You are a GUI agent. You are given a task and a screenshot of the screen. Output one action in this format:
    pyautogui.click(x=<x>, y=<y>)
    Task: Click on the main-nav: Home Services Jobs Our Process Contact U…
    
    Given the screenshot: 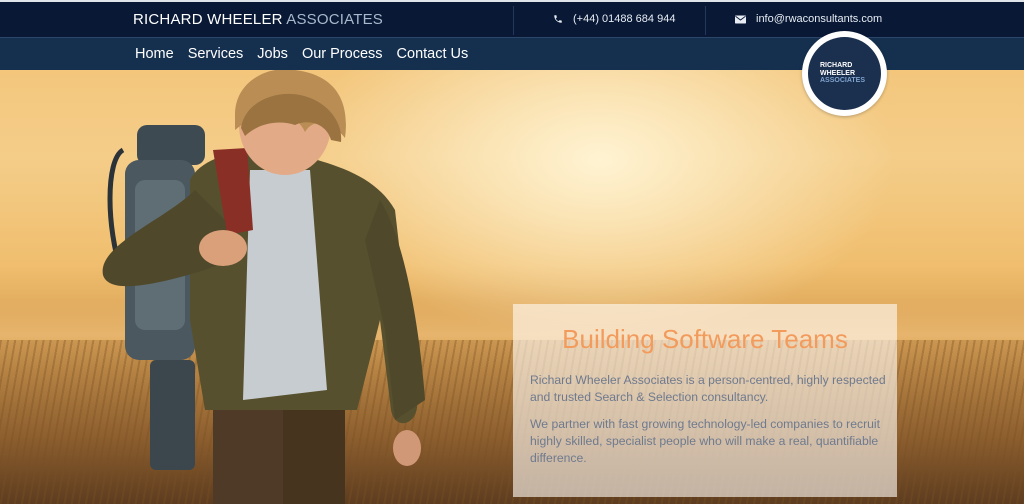 What is the action you would take?
    pyautogui.click(x=301, y=54)
    